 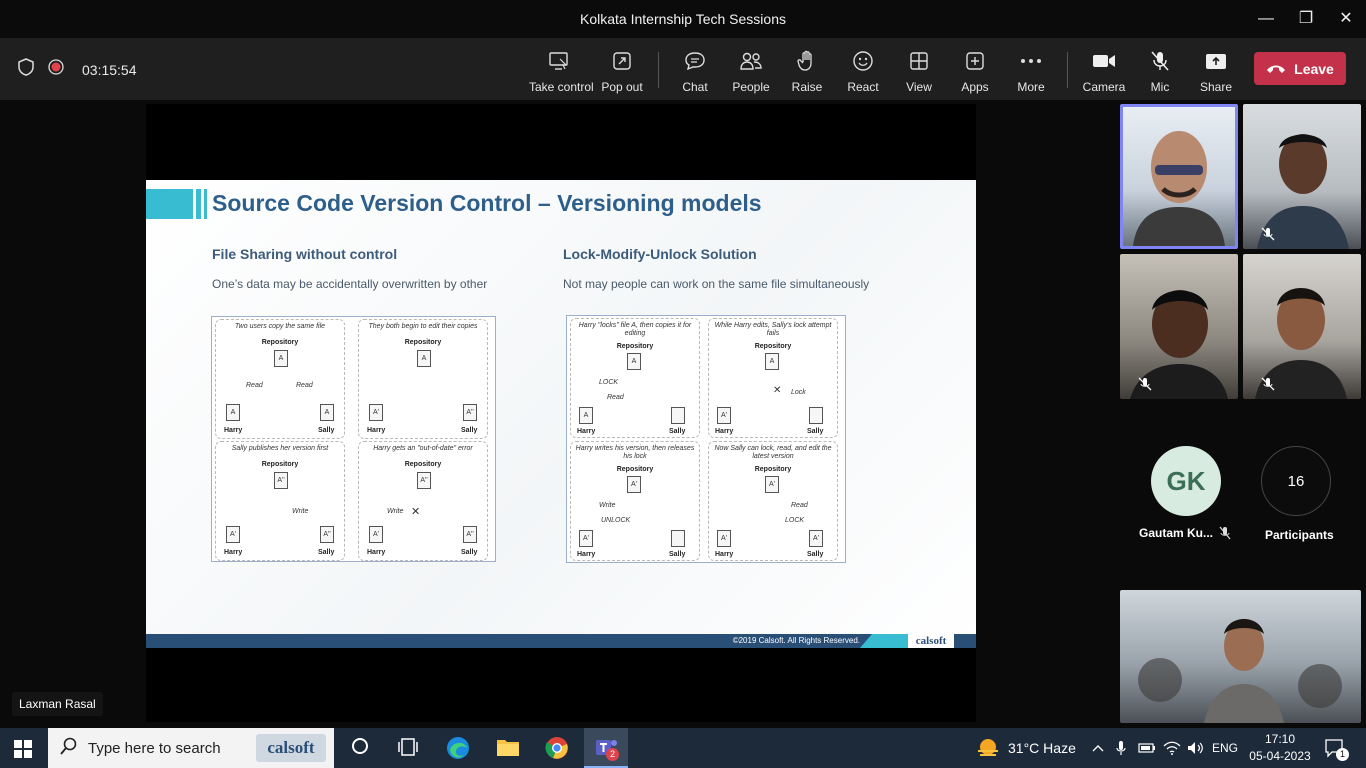 I want to click on participant-avatar: GK, so click(x=1186, y=481).